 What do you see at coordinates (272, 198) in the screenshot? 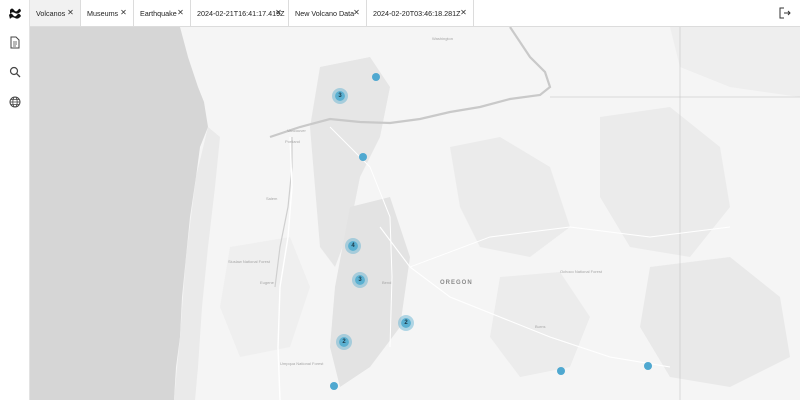
I see `place-label-salem: Salem` at bounding box center [272, 198].